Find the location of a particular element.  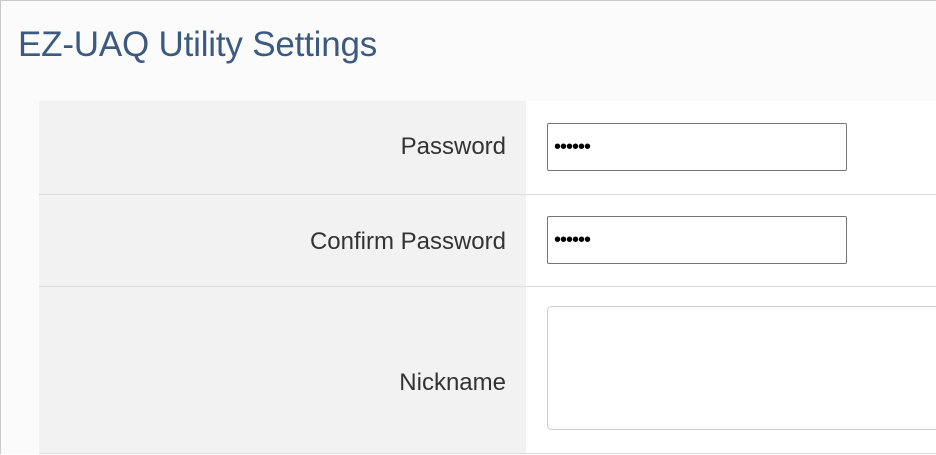

confirm-password-label: Confirm Password is located at coordinates (407, 241).